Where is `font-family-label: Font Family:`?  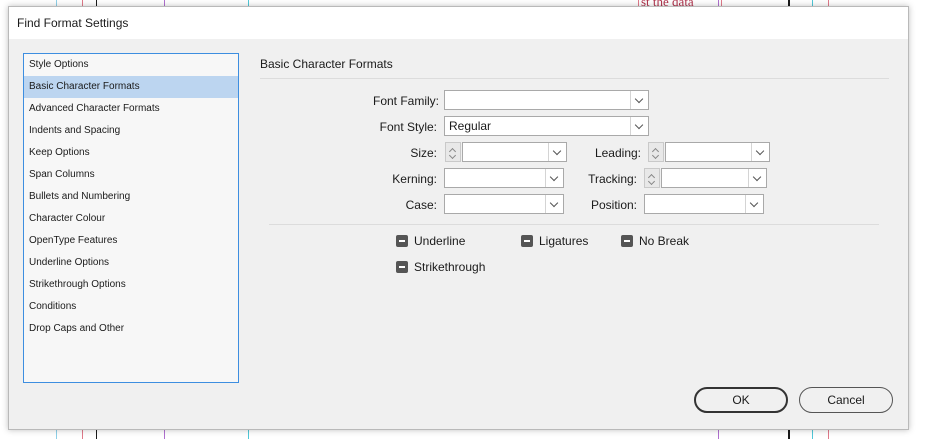
font-family-label: Font Family: is located at coordinates (405, 101).